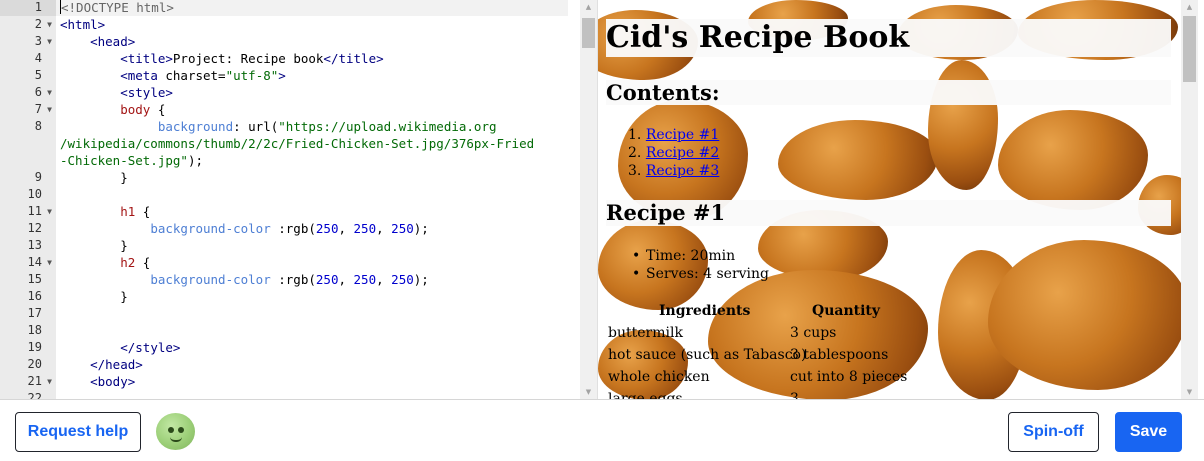  Describe the element at coordinates (181, 430) in the screenshot. I see `avatar-eye-icon` at that location.